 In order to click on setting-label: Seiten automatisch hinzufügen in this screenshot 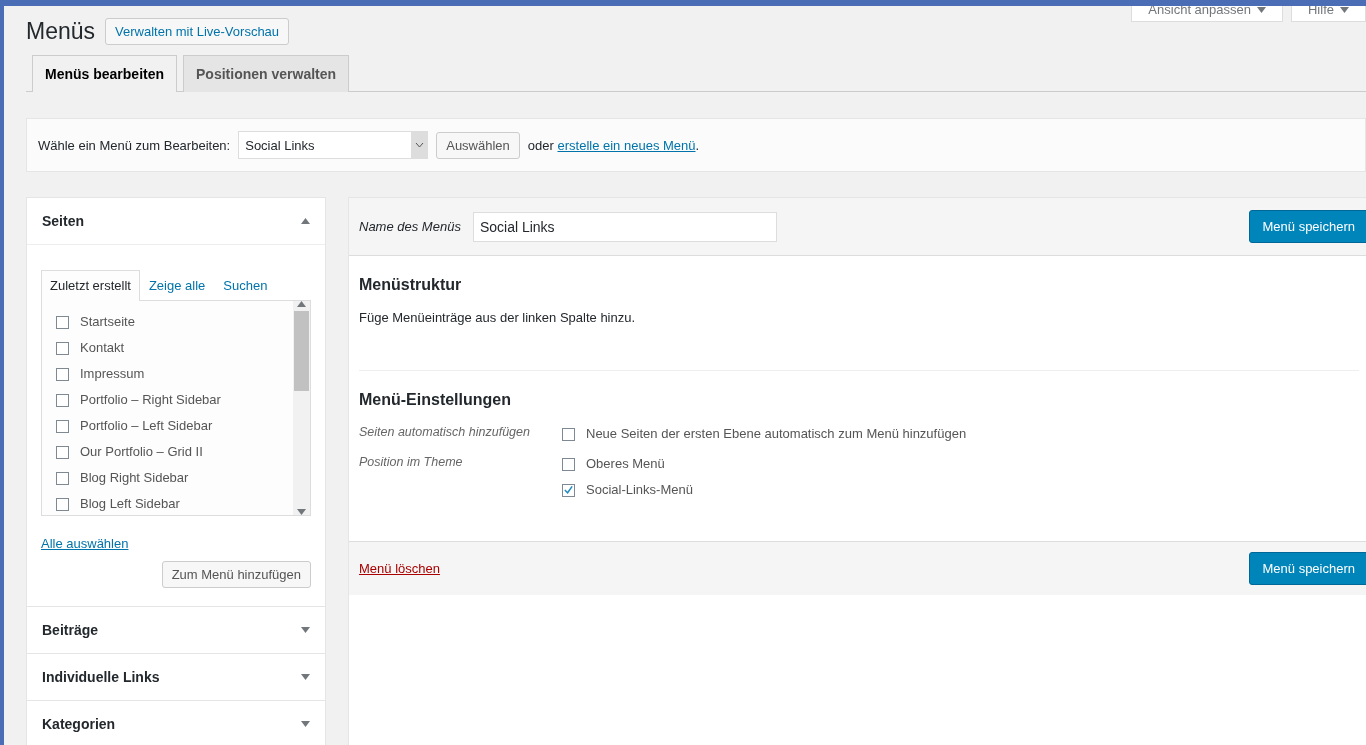, I will do `click(445, 433)`.